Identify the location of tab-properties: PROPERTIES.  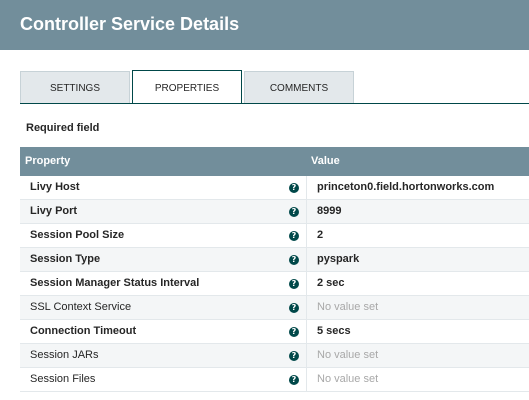
(187, 87).